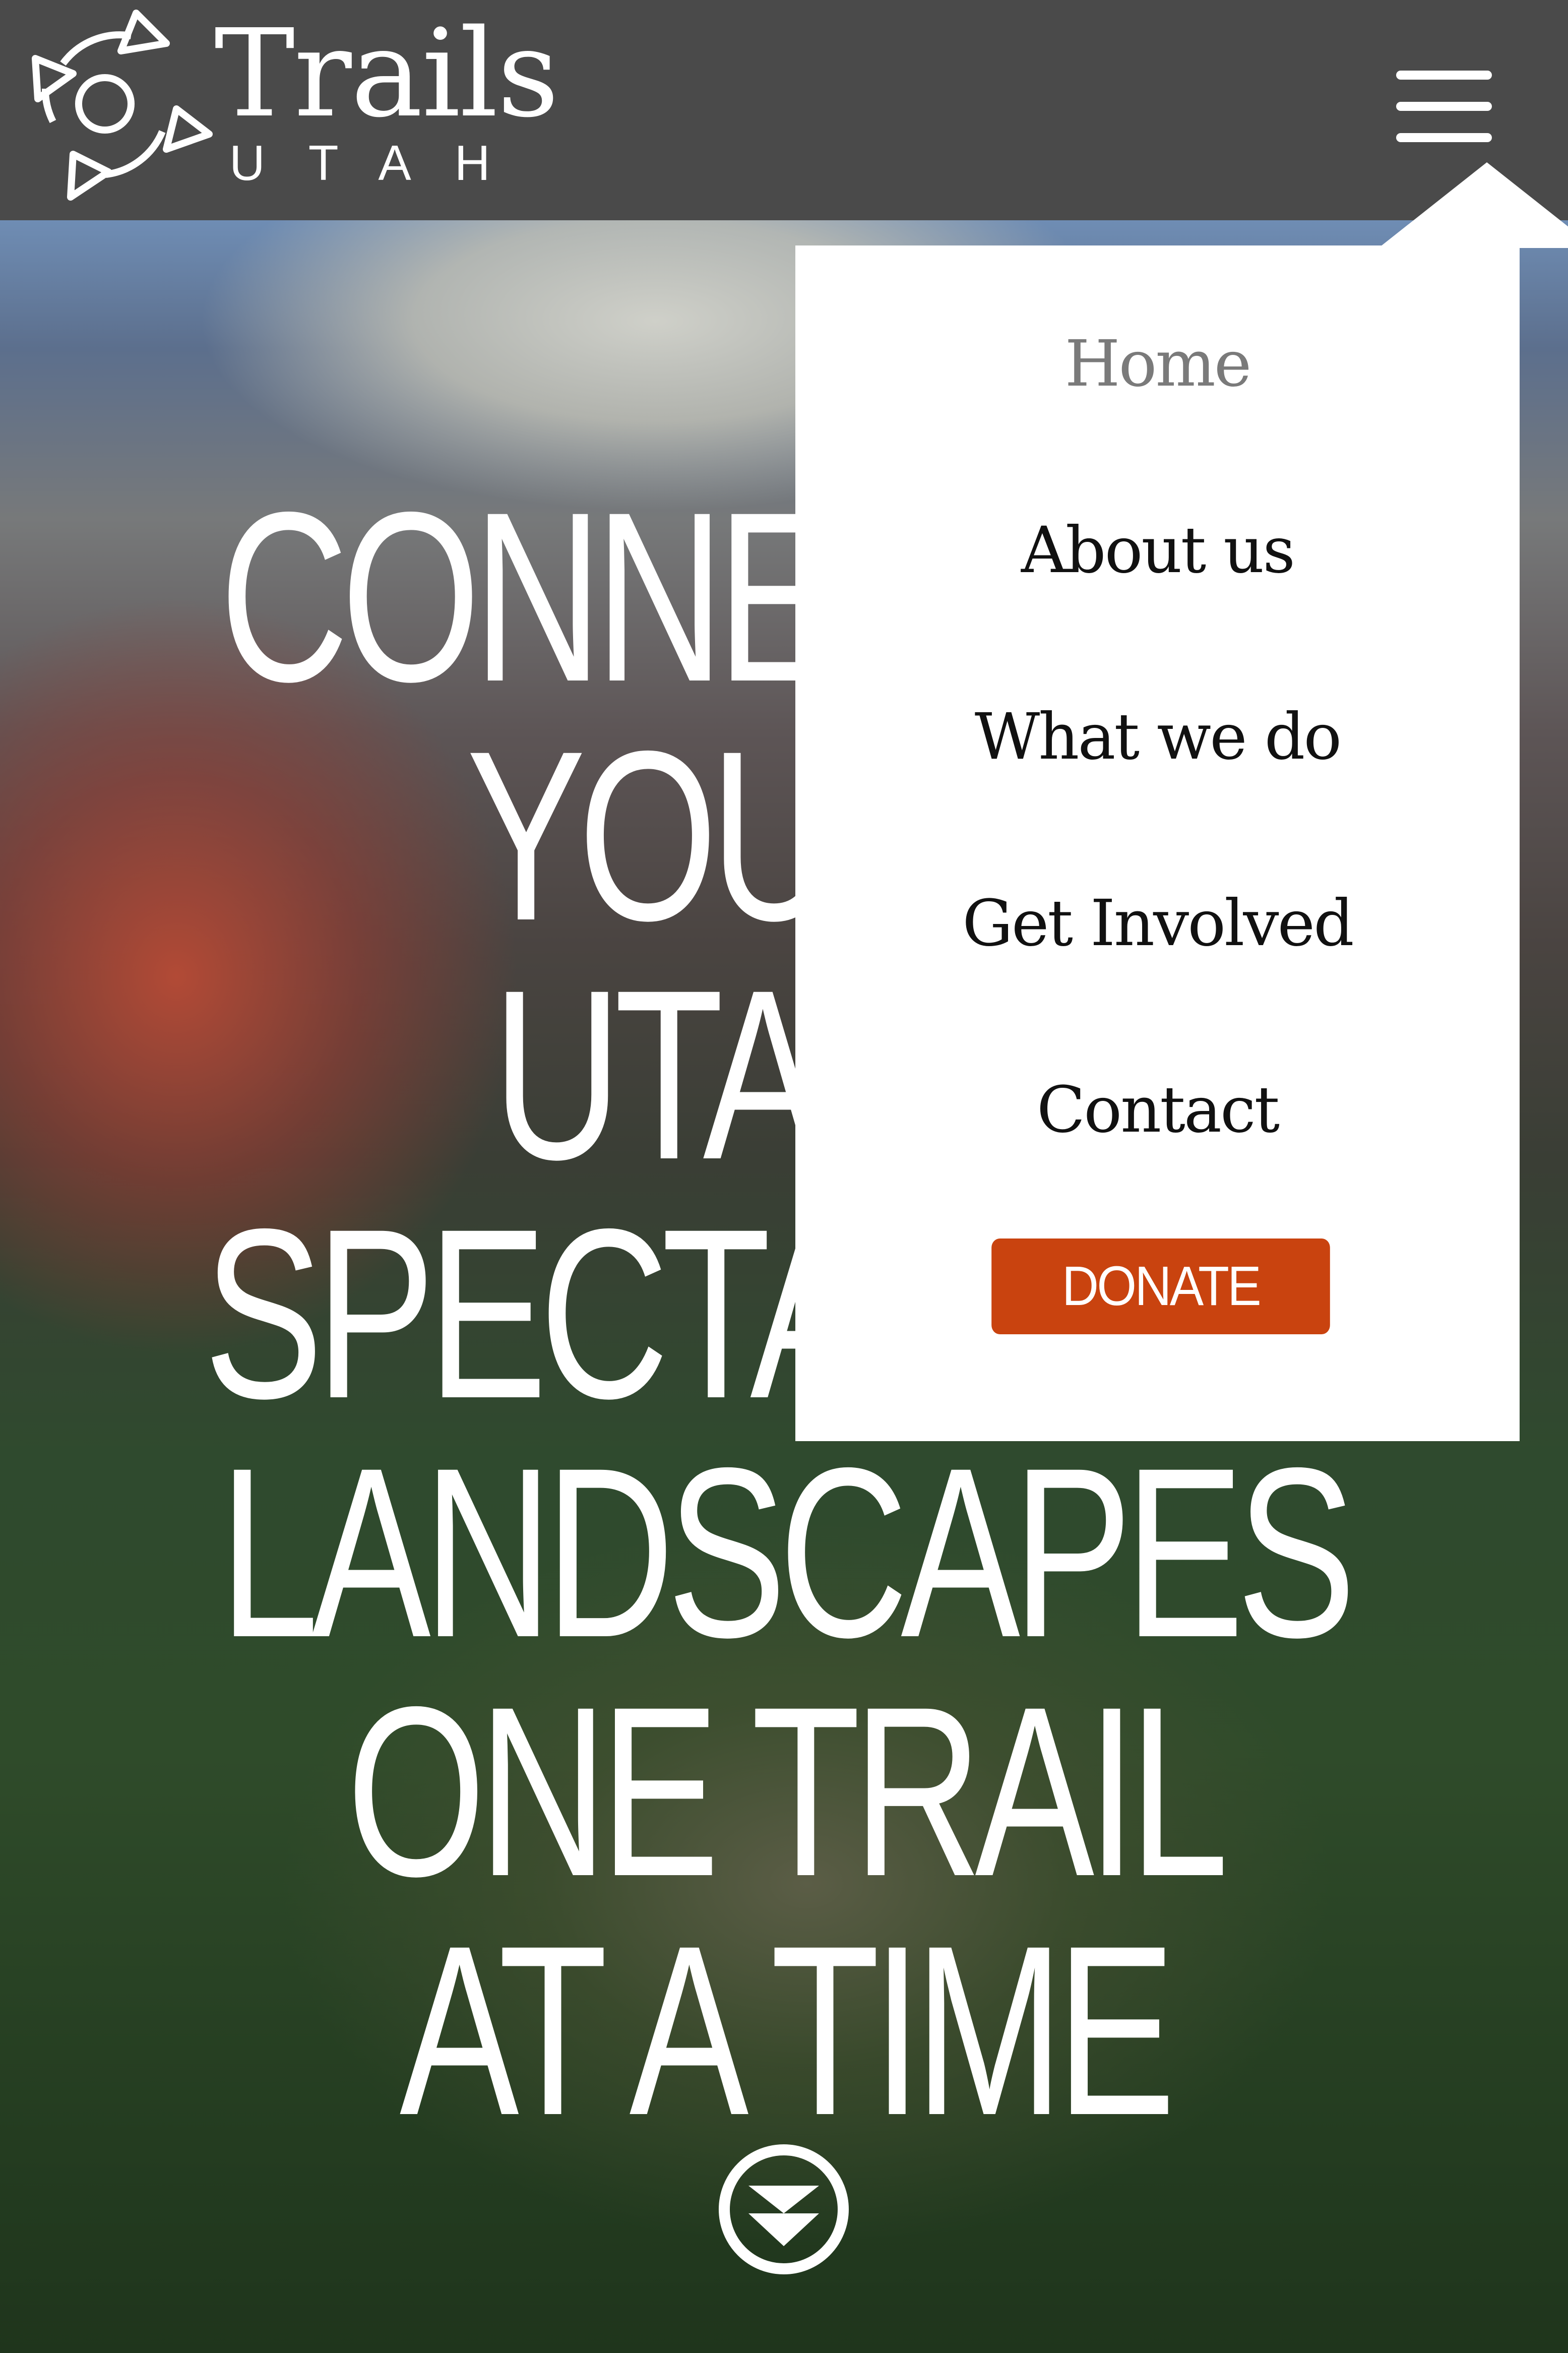 This screenshot has width=1568, height=2353. What do you see at coordinates (1157, 737) in the screenshot?
I see `nav-item-what-we-do: What we do` at bounding box center [1157, 737].